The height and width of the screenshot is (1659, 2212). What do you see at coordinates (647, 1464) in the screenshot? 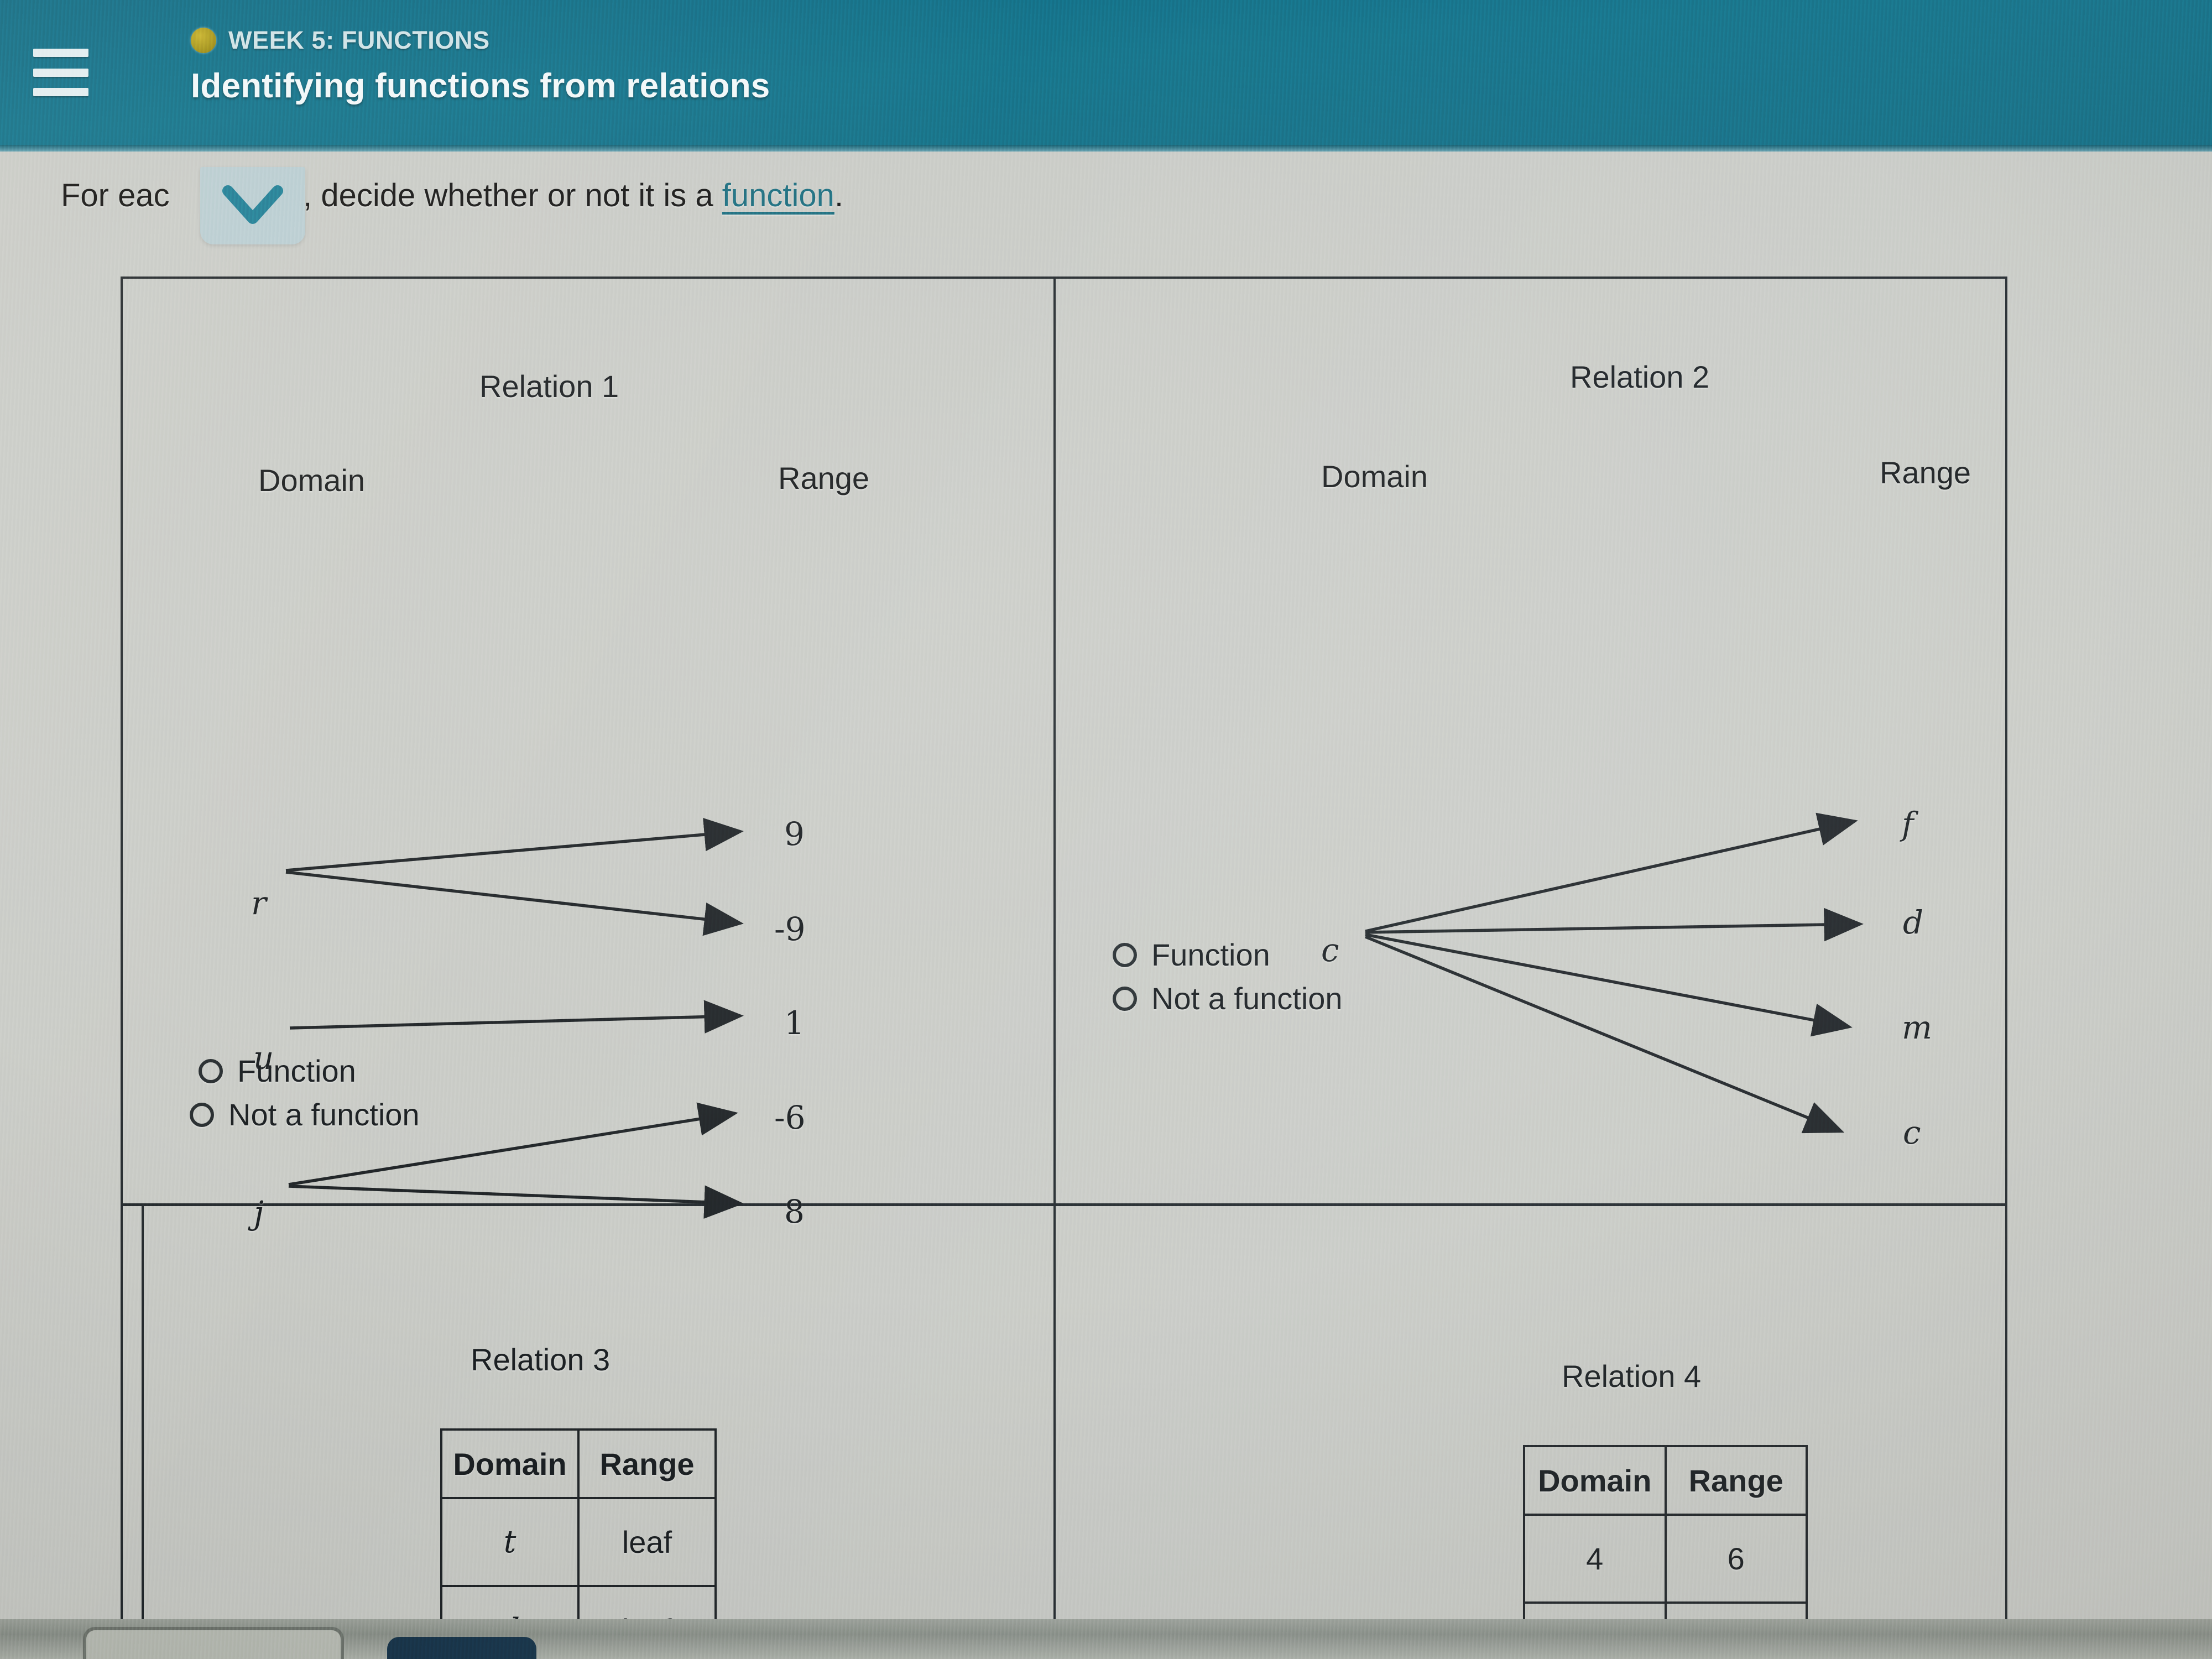
I see `relation-3-col-range: Range` at bounding box center [647, 1464].